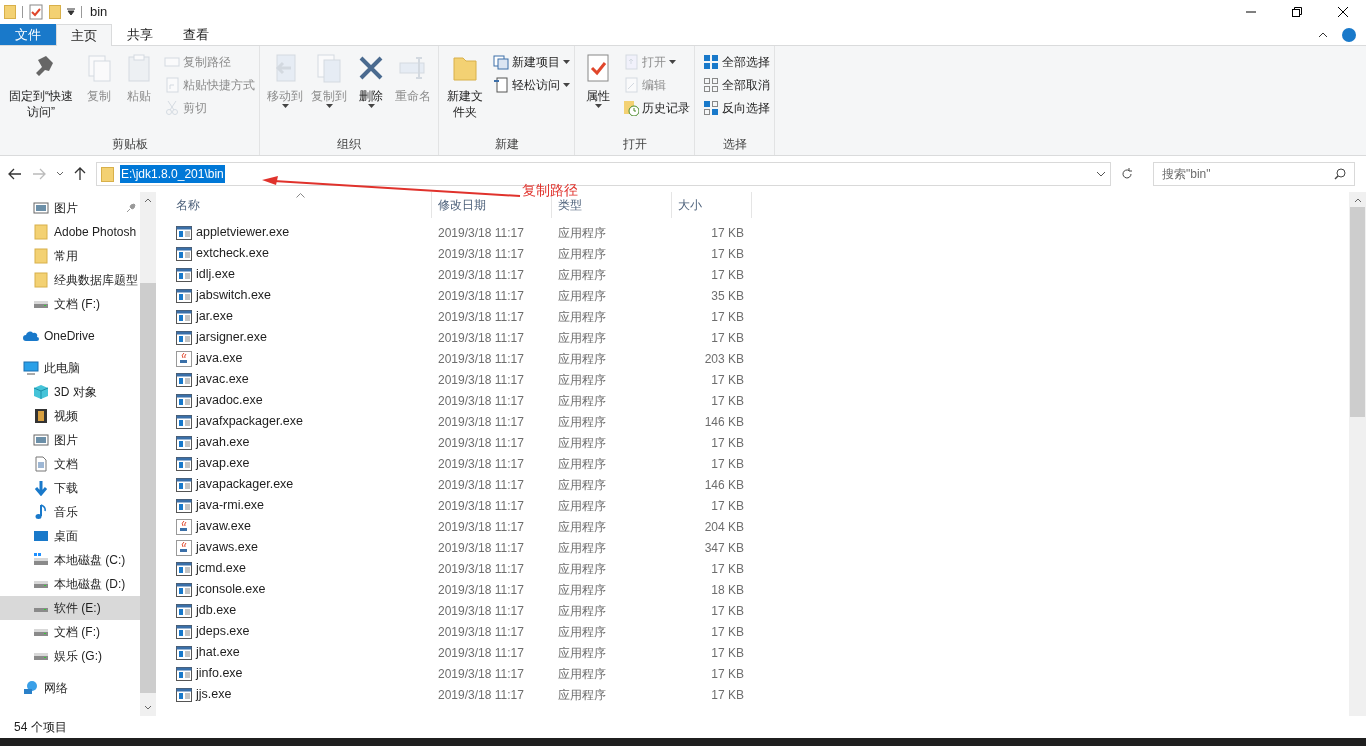 The height and width of the screenshot is (746, 1366). Describe the element at coordinates (80, 174) in the screenshot. I see `up-icon` at that location.